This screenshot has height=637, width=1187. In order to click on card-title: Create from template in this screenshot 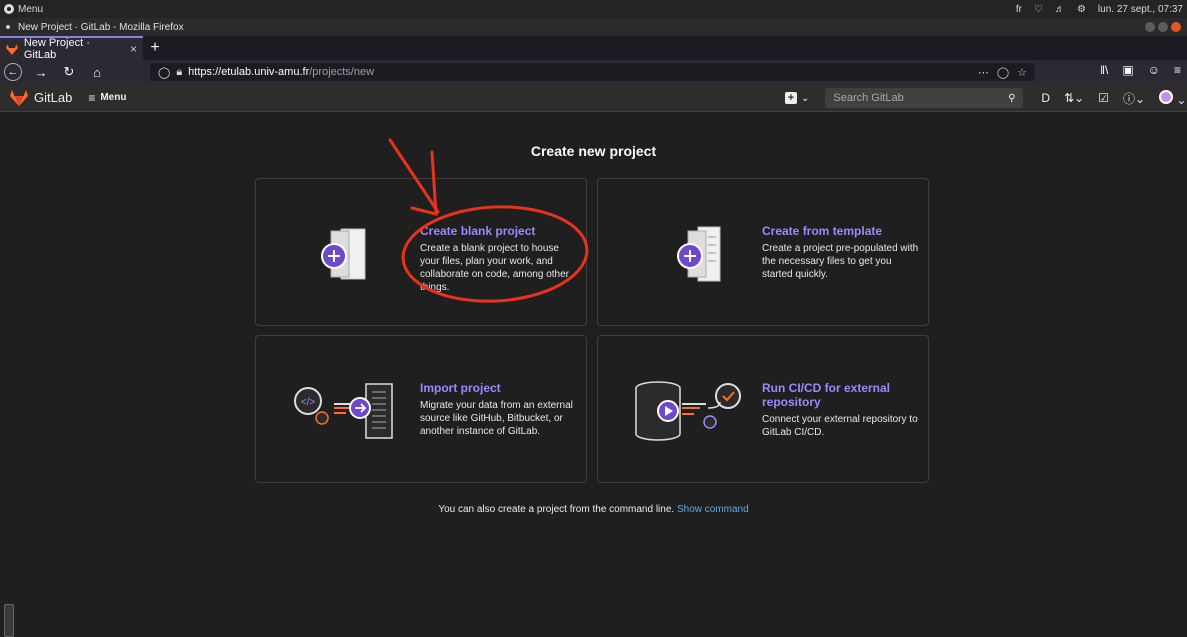, I will do `click(841, 231)`.